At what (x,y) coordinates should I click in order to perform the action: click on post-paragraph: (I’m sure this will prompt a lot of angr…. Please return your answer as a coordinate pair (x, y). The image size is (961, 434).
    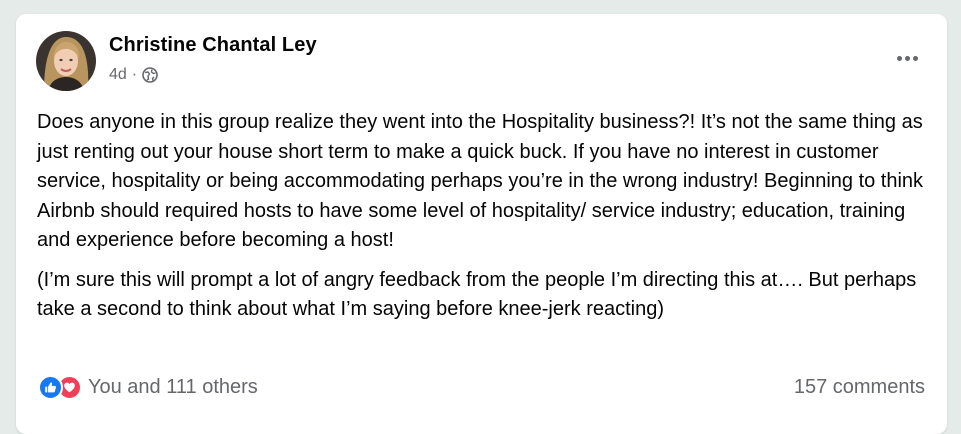
    Looking at the image, I should click on (477, 294).